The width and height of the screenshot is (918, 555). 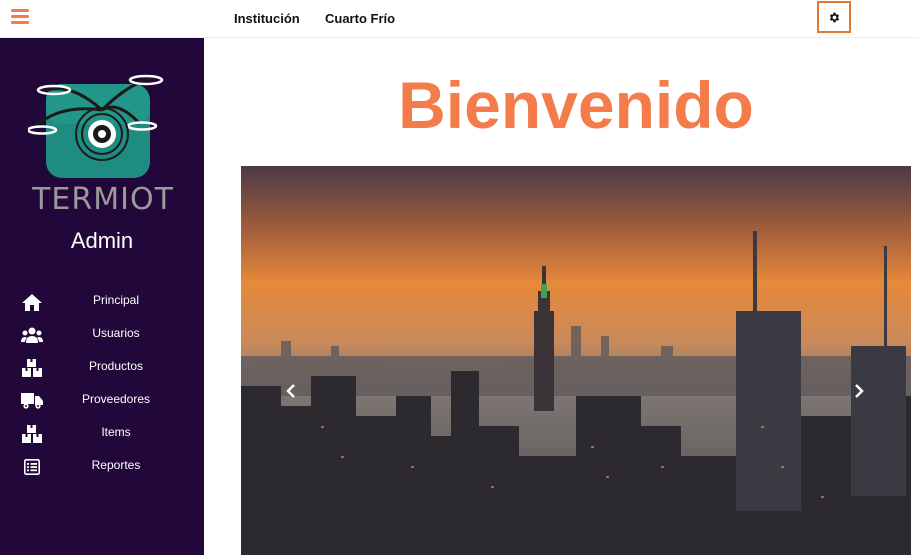 What do you see at coordinates (116, 465) in the screenshot?
I see `sidebar-item-label: Reportes` at bounding box center [116, 465].